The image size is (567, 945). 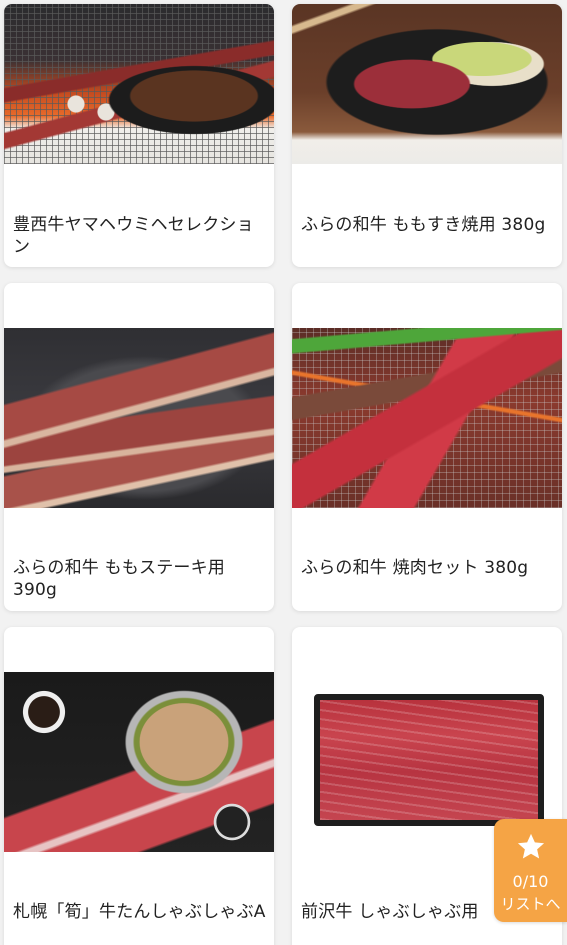 What do you see at coordinates (530, 881) in the screenshot?
I see `list-count: 0/10` at bounding box center [530, 881].